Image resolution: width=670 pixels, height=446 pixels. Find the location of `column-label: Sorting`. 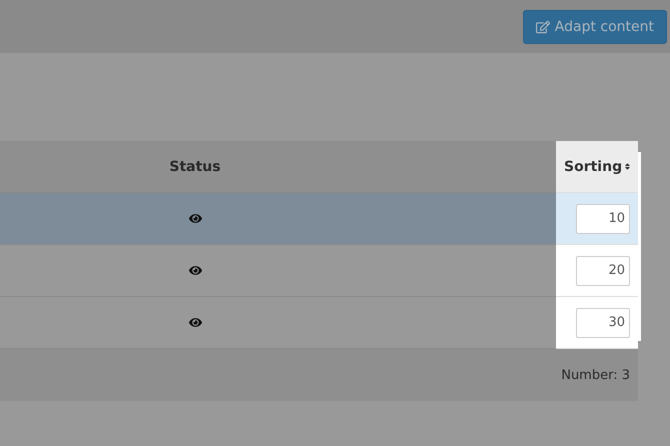

column-label: Sorting is located at coordinates (593, 166).